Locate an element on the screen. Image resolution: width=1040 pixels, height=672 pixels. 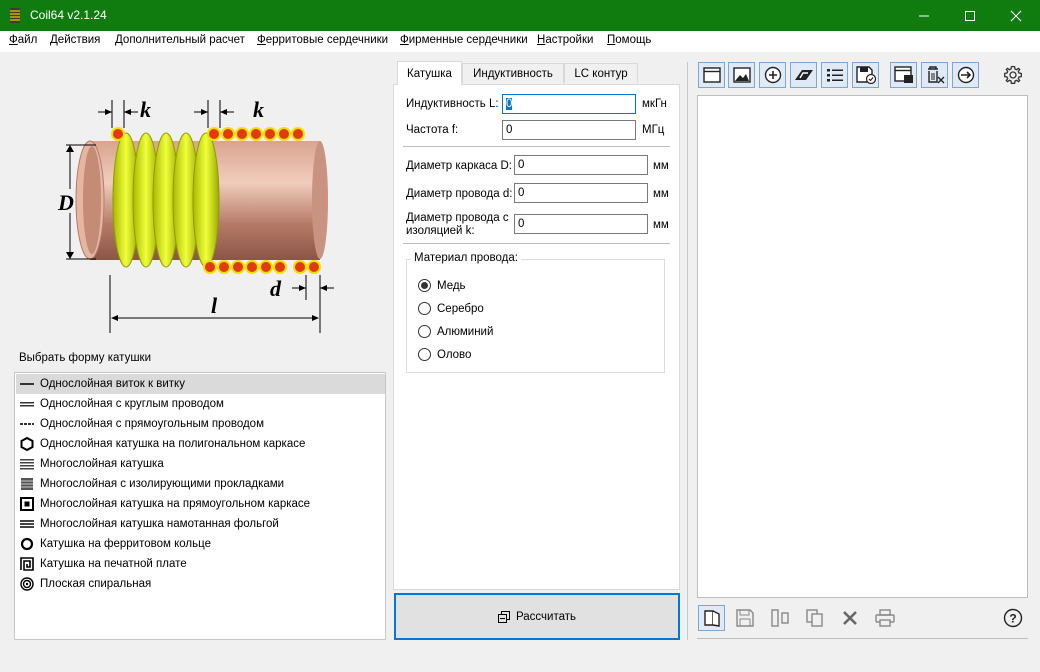
list-item: Многослойная катушка намотанная фольгой is located at coordinates (200, 524).